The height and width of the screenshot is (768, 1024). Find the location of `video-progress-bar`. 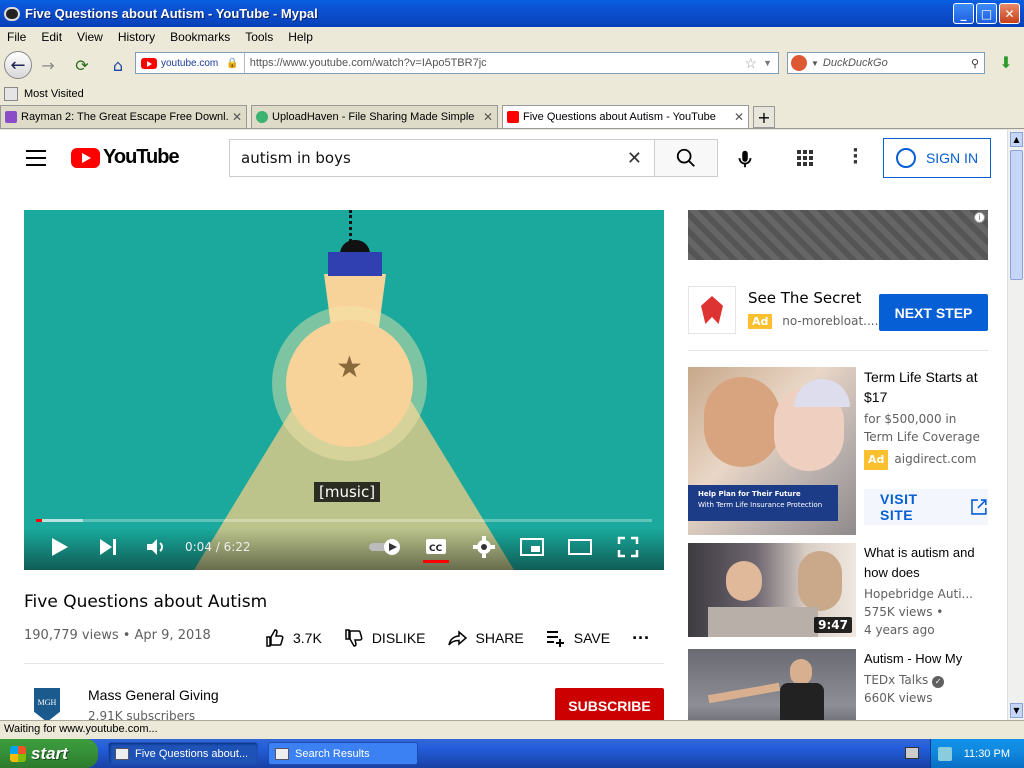

video-progress-bar is located at coordinates (344, 520).